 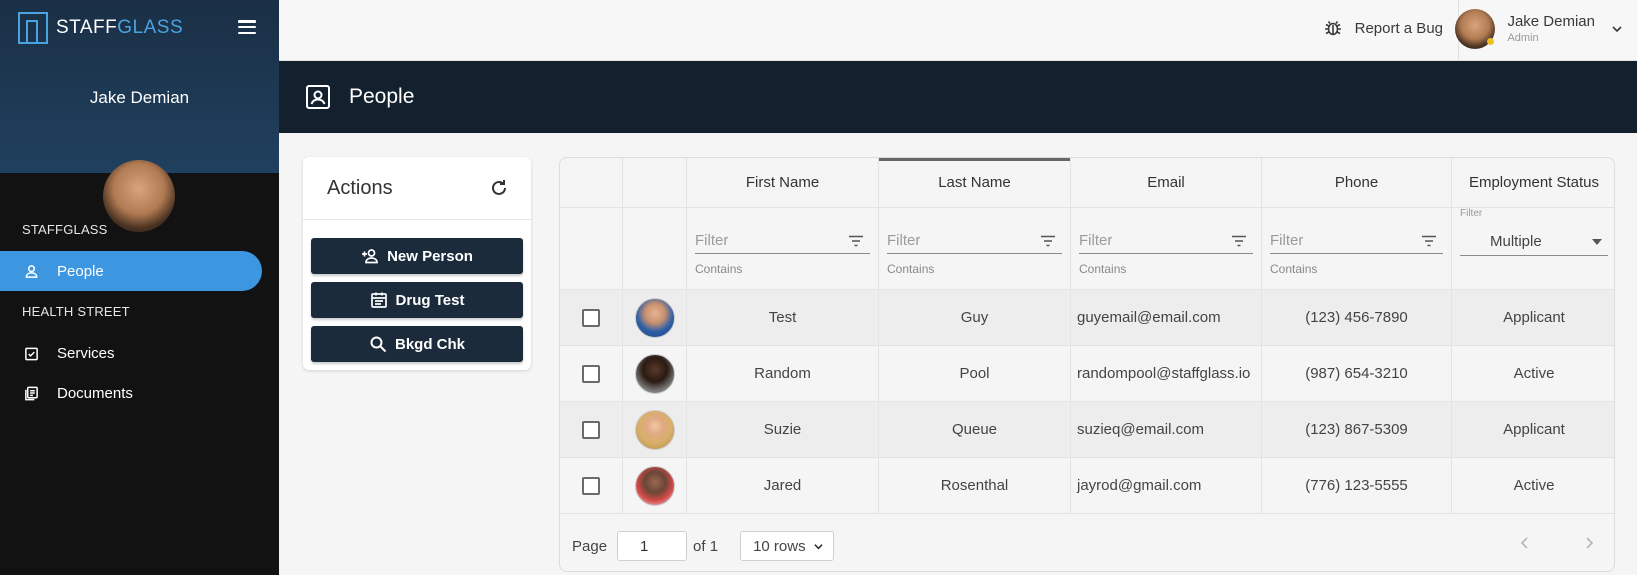 I want to click on filter-email-input, so click(x=1139, y=240).